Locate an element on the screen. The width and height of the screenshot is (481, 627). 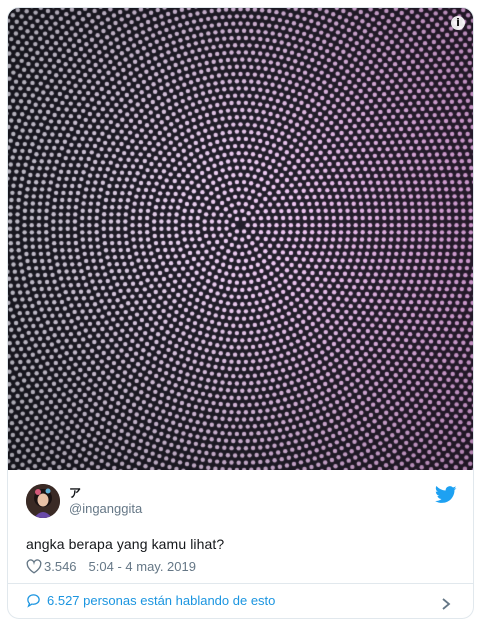
user-handle: @inganggita is located at coordinates (105, 509).